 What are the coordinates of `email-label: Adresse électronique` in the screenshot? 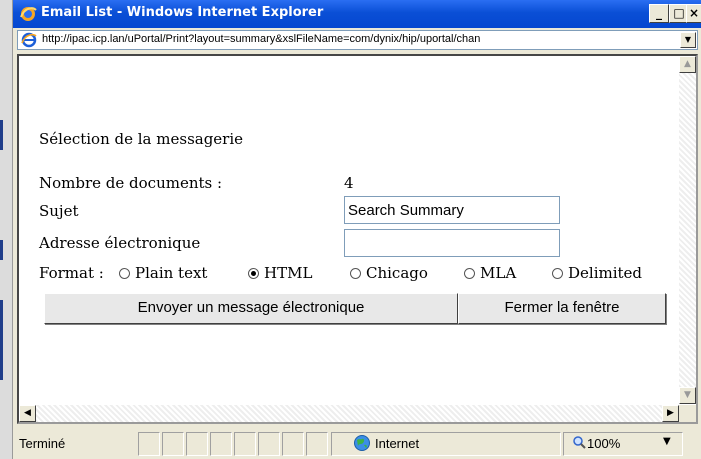 It's located at (120, 243).